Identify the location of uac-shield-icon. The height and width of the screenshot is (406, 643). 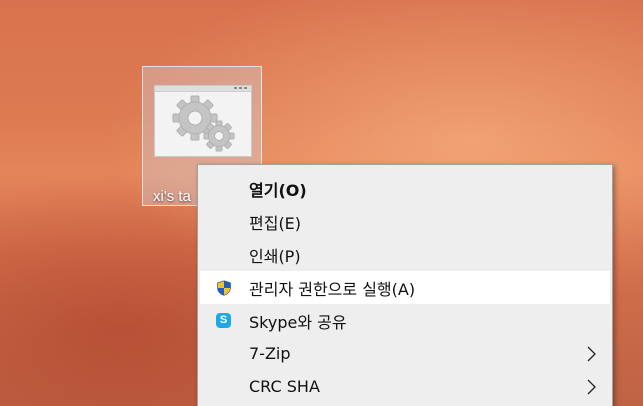
(224, 288).